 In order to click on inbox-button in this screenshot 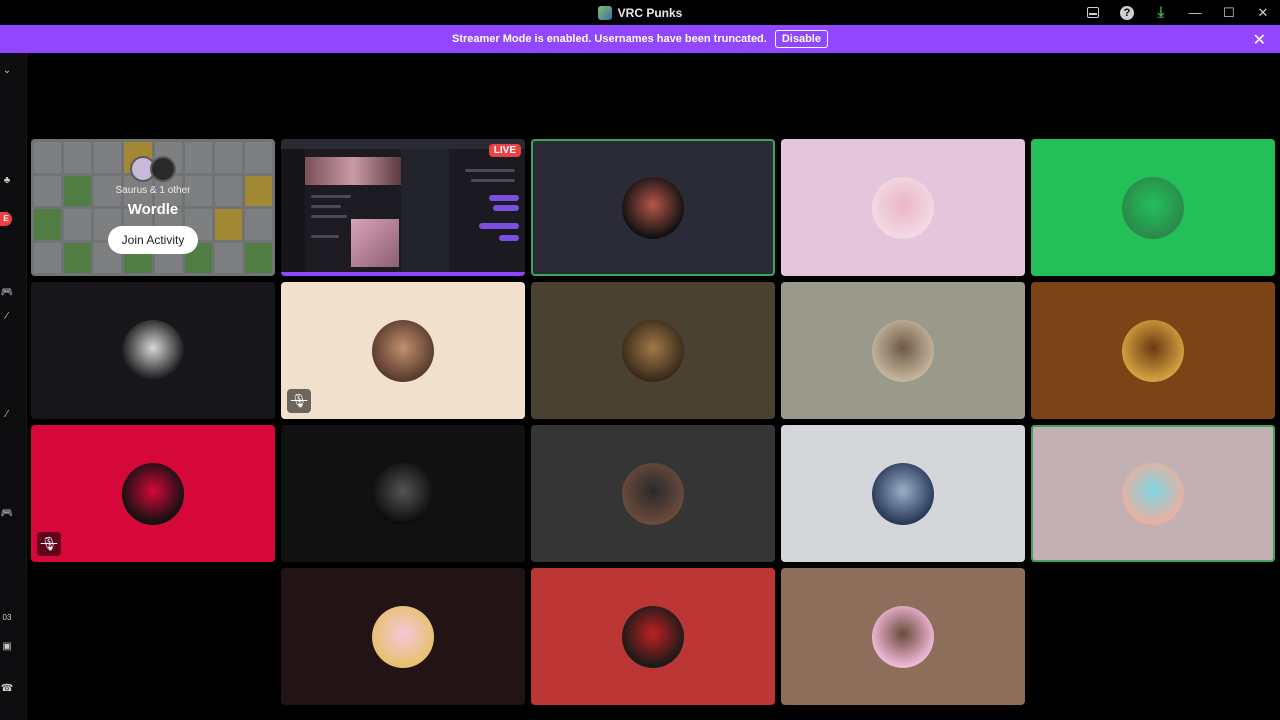, I will do `click(1093, 12)`.